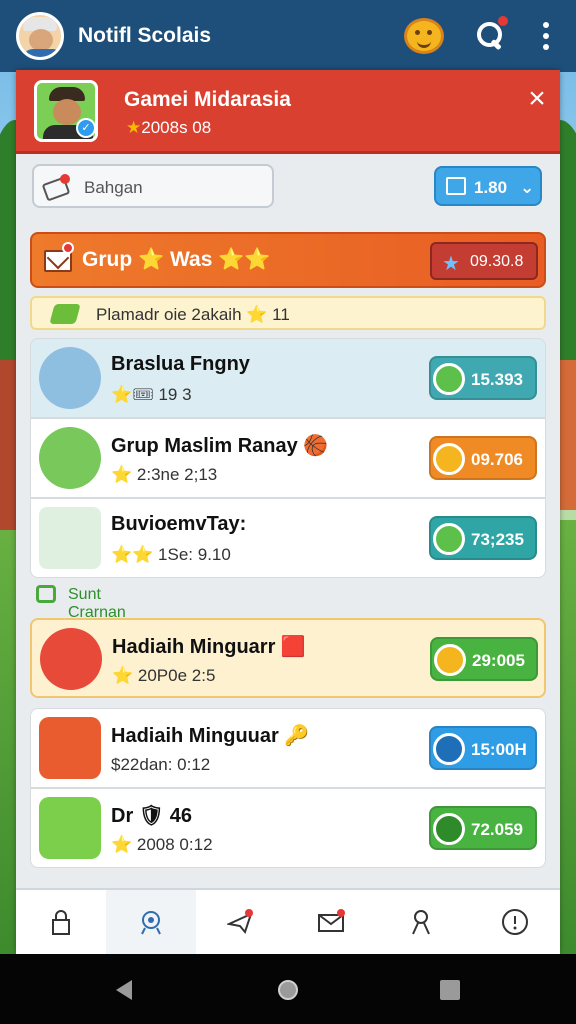 This screenshot has width=576, height=1024. I want to click on list-item: BuvioemvTay: ⭐⭐ 1Se: 9.10 73;235, so click(288, 538).